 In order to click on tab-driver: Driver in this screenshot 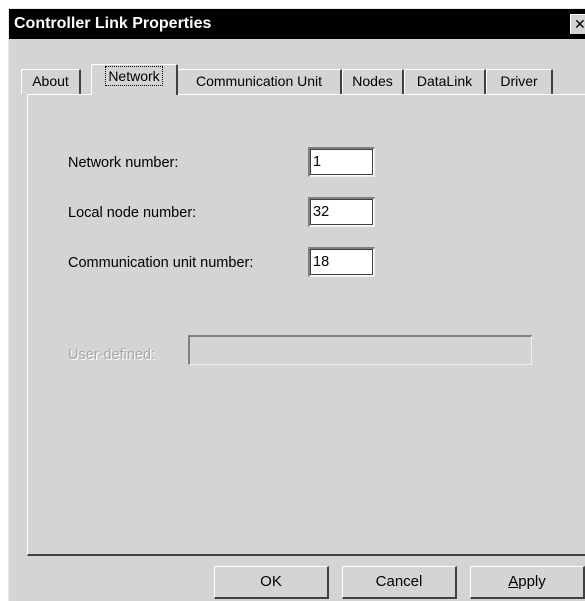, I will do `click(519, 81)`.